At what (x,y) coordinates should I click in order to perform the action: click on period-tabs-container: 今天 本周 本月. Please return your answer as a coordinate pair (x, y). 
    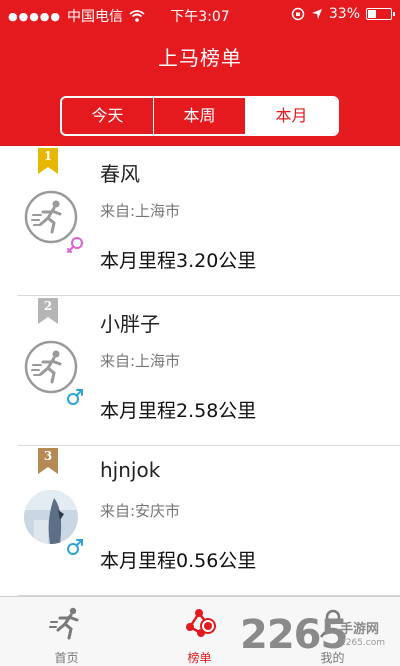
    Looking at the image, I should click on (200, 116).